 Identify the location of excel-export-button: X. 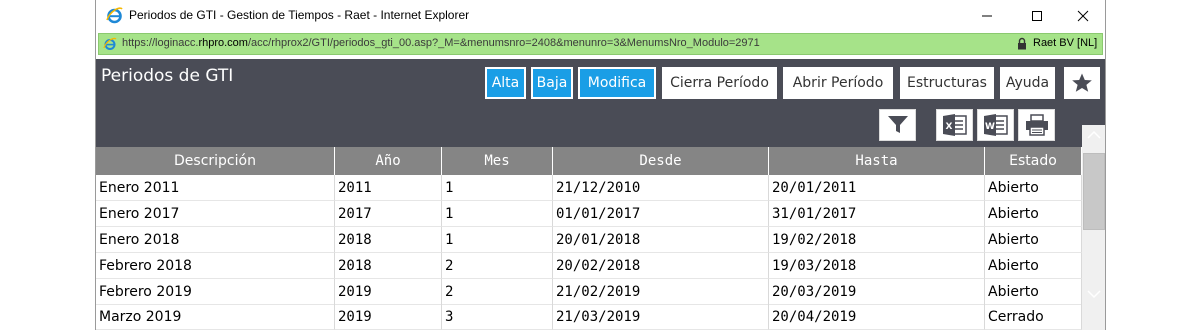
(954, 125).